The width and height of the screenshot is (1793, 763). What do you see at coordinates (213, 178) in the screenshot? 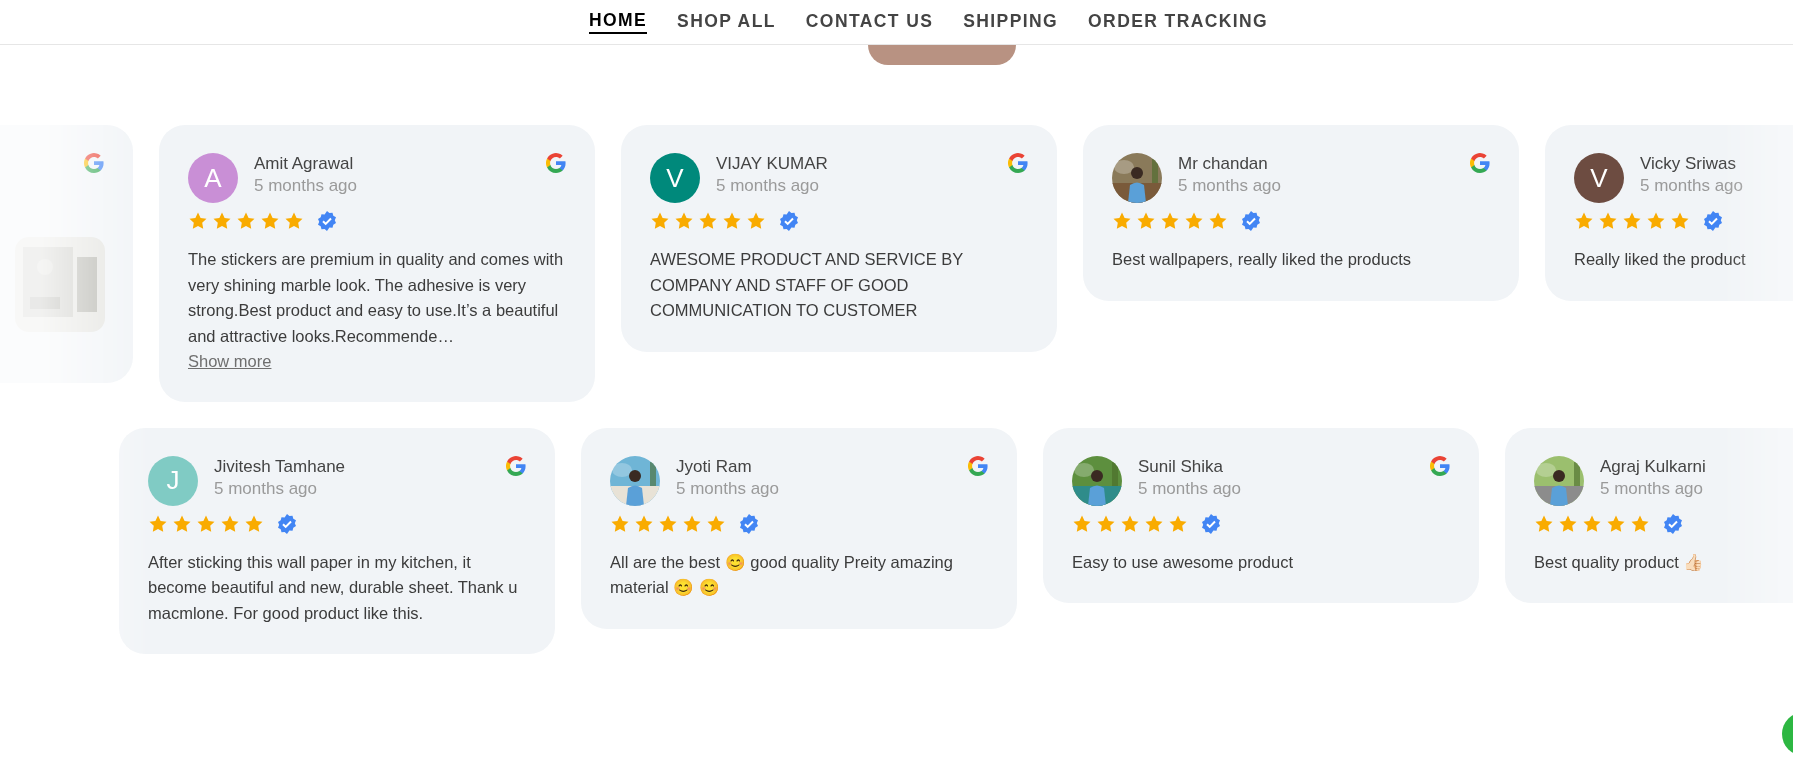
I see `avatar: A` at bounding box center [213, 178].